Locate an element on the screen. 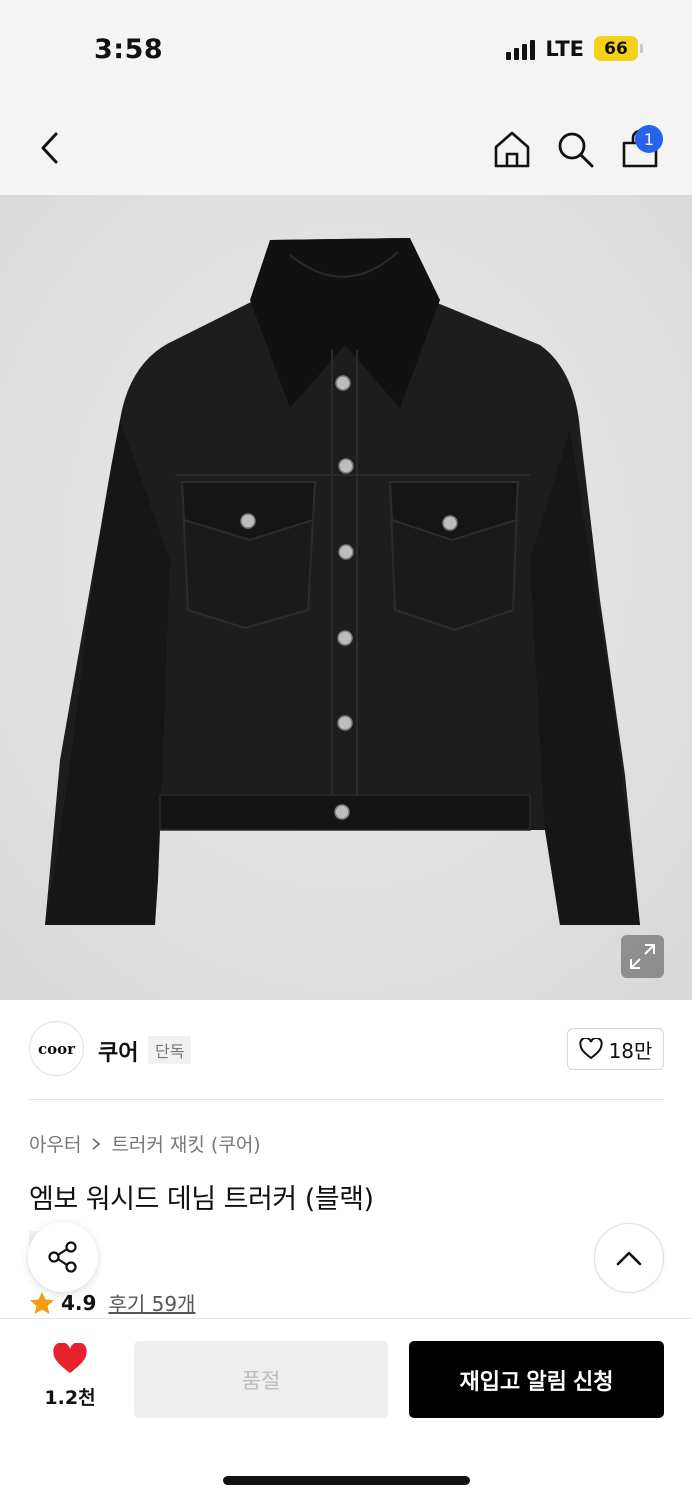 This screenshot has height=1500, width=692. wish-count: 1.2천 is located at coordinates (70, 1398).